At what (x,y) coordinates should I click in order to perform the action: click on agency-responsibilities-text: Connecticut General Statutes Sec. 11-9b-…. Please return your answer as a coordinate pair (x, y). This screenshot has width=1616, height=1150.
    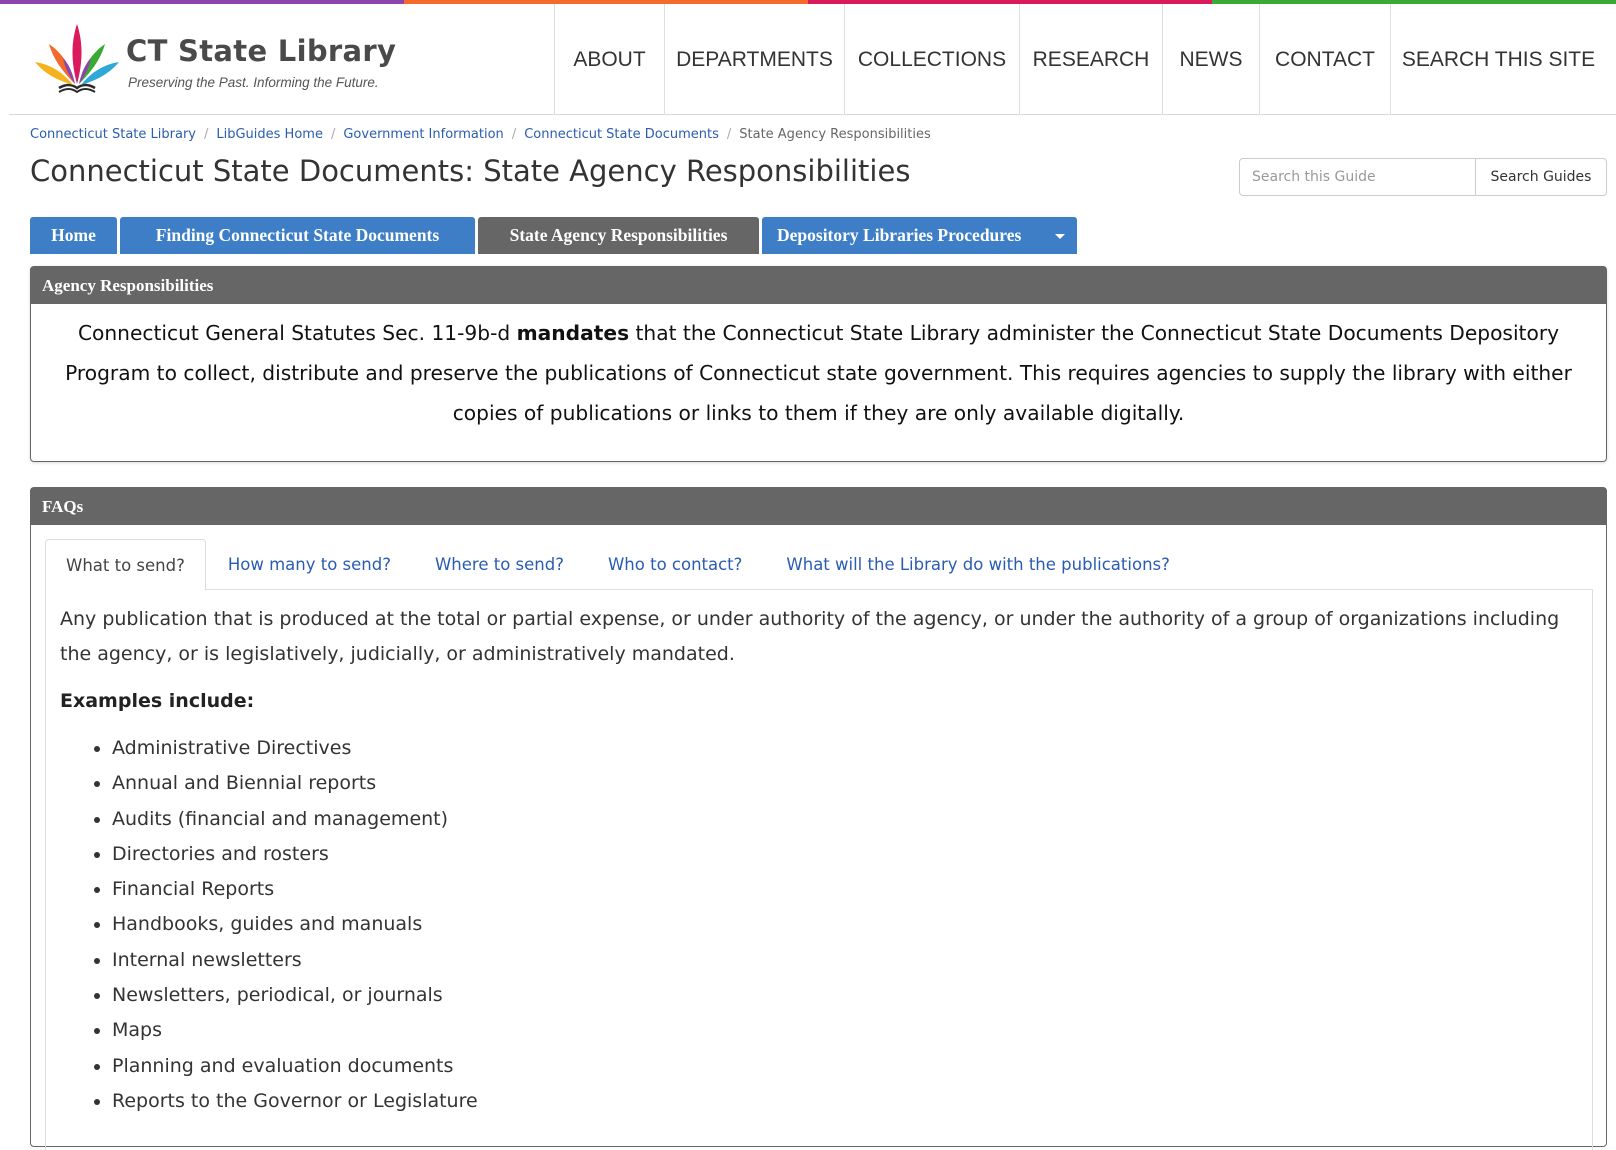
    Looking at the image, I should click on (818, 368).